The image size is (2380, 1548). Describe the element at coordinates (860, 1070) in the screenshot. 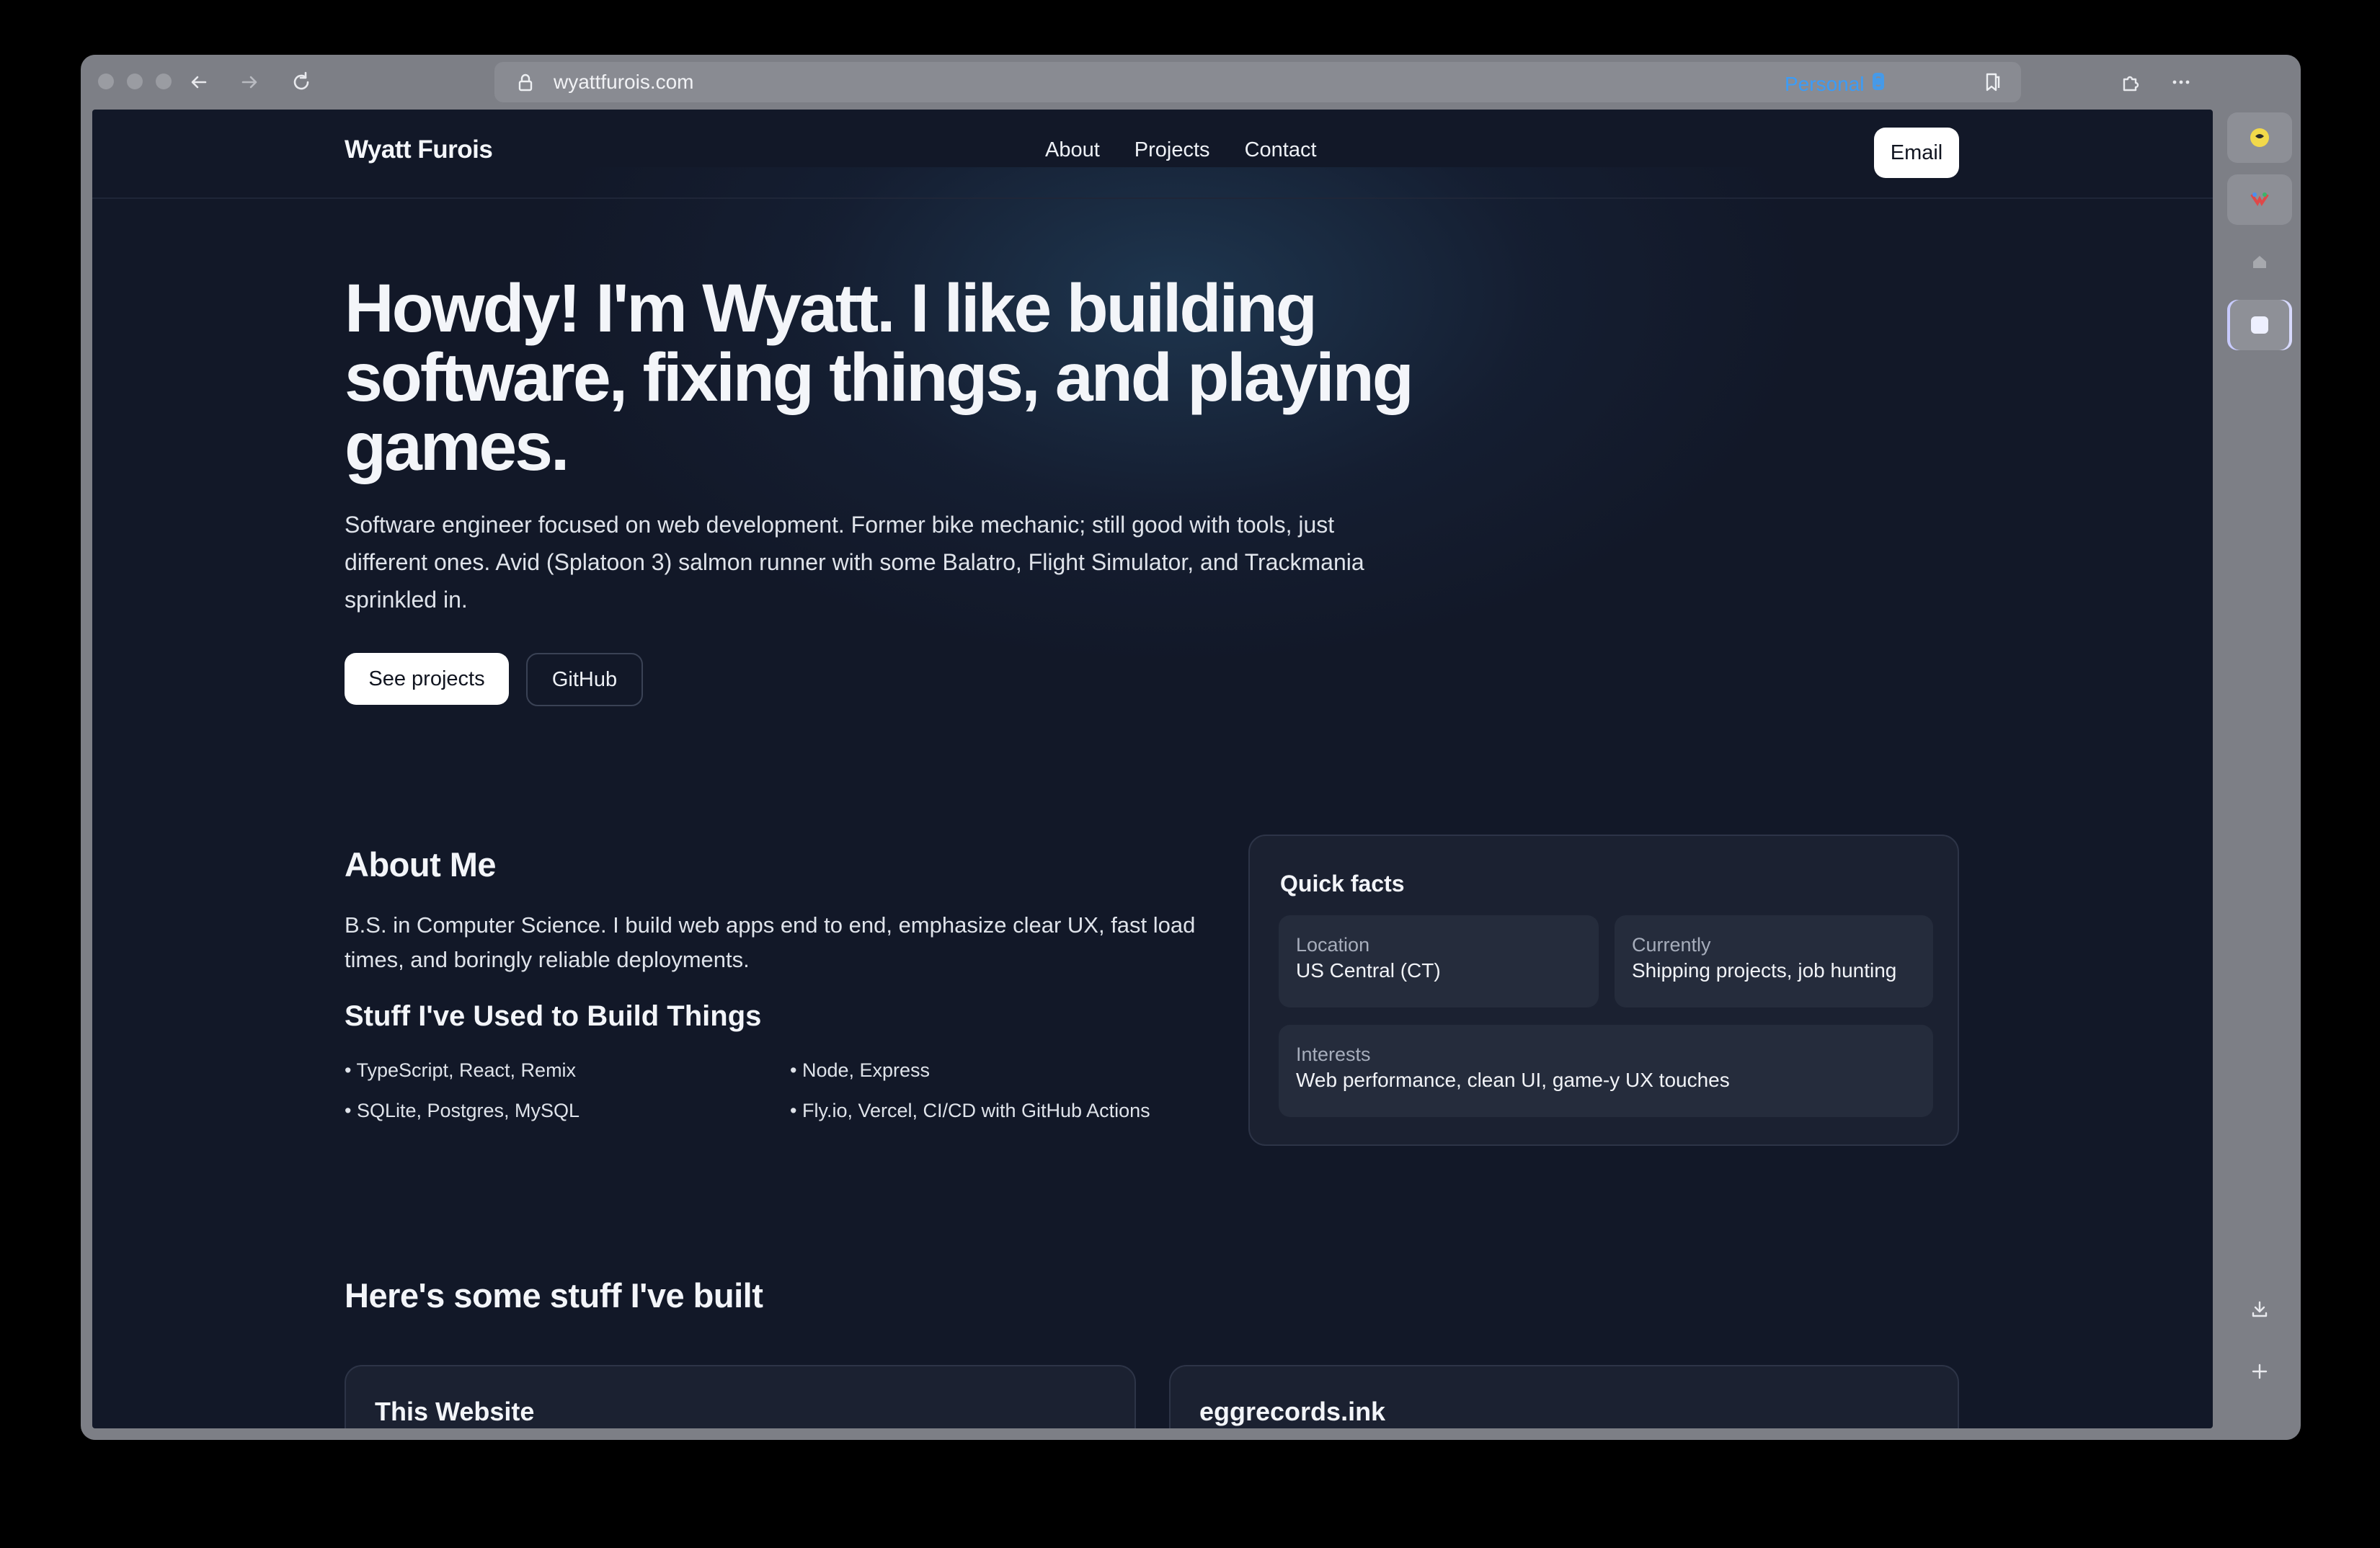

I see `list-item: • Node, Express` at that location.